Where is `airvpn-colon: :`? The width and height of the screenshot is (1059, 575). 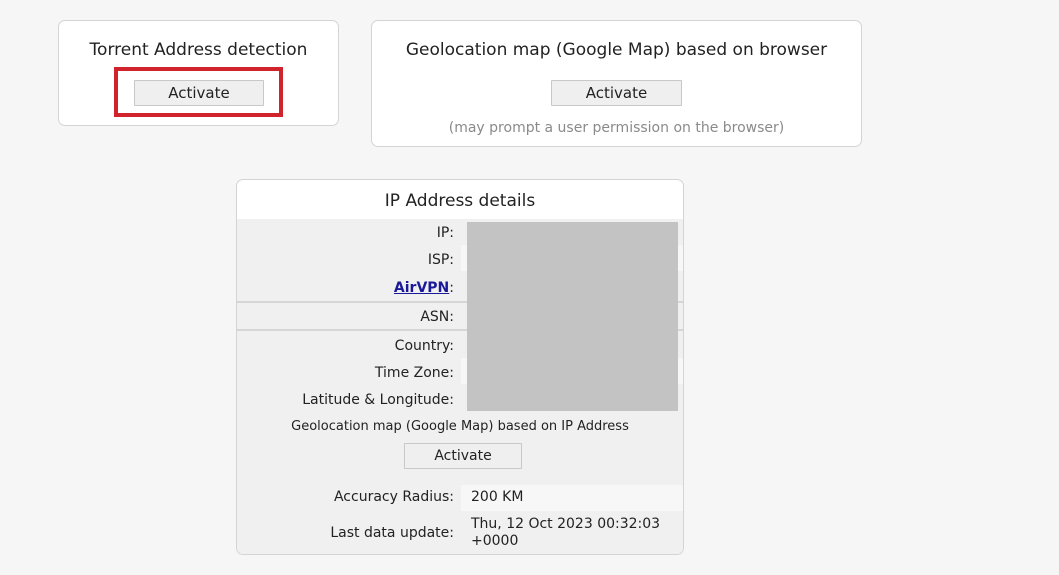 airvpn-colon: : is located at coordinates (451, 288).